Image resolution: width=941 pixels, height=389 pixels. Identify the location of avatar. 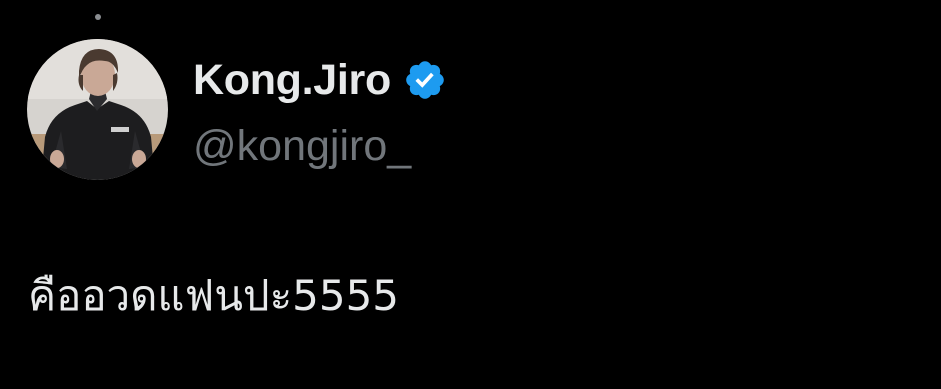
(97, 109).